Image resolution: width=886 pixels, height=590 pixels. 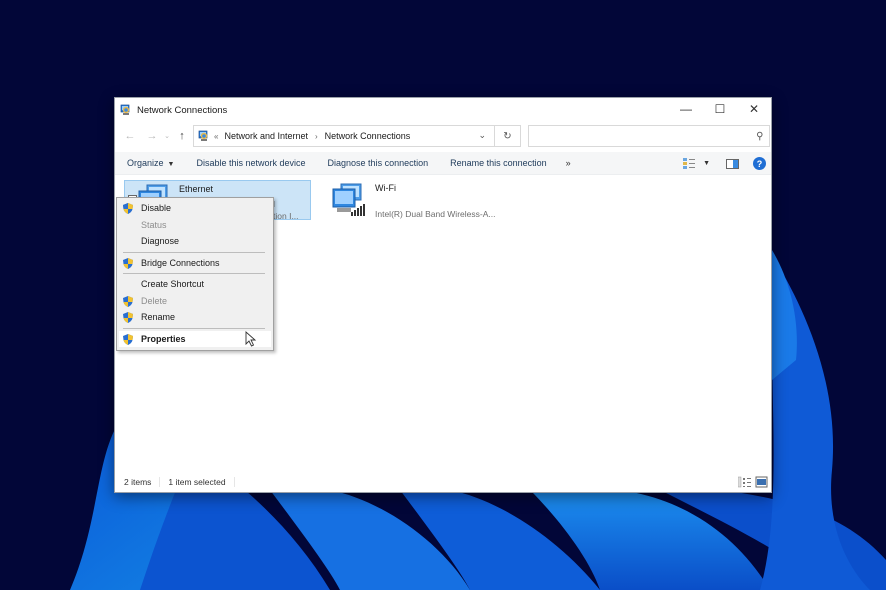 I want to click on maximize-button: ☐, so click(x=720, y=109).